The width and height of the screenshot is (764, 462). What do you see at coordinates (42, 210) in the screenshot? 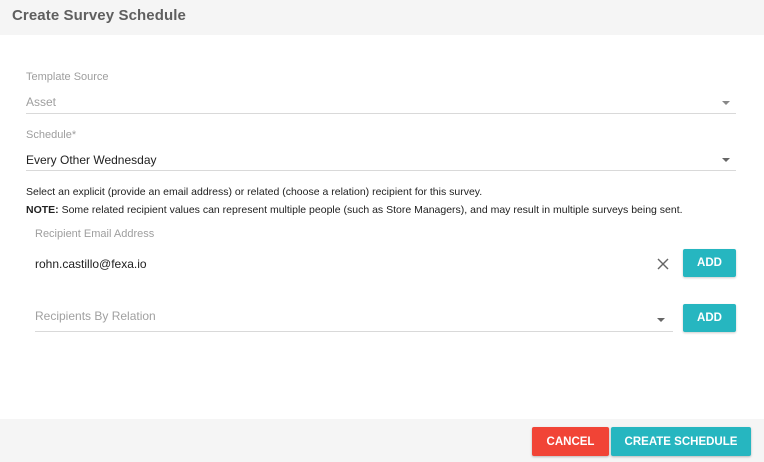
I see `note-label: NOTE:` at bounding box center [42, 210].